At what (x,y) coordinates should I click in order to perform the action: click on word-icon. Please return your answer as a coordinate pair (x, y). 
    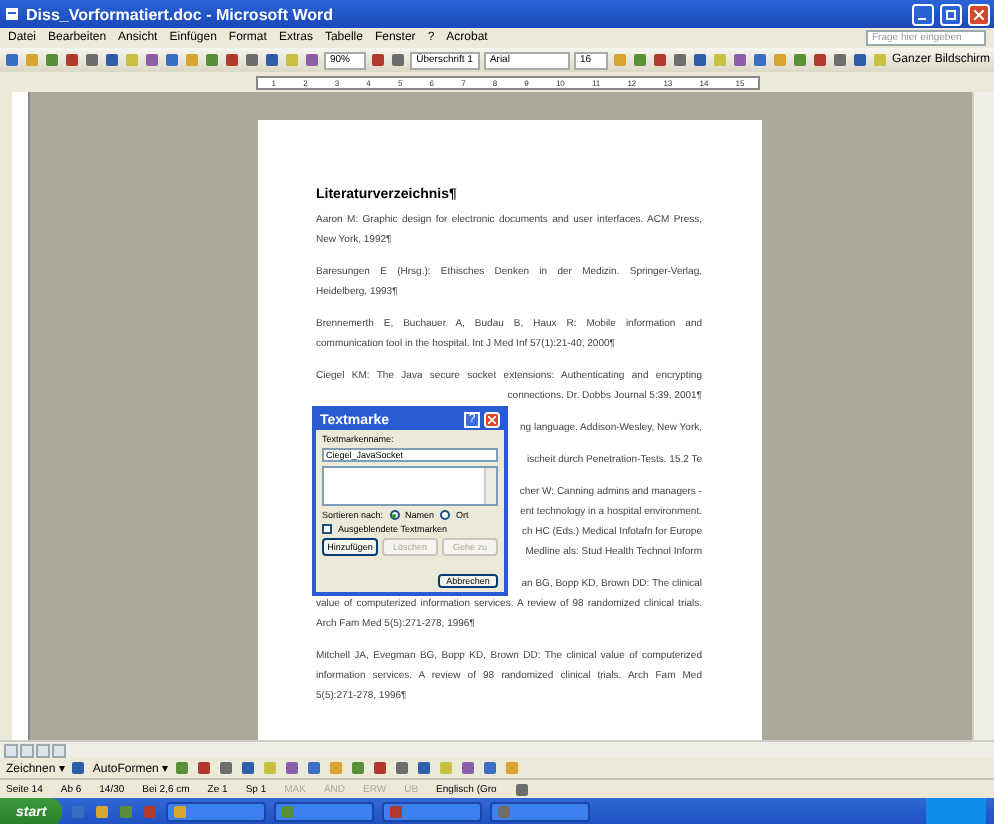
    Looking at the image, I should click on (12, 14).